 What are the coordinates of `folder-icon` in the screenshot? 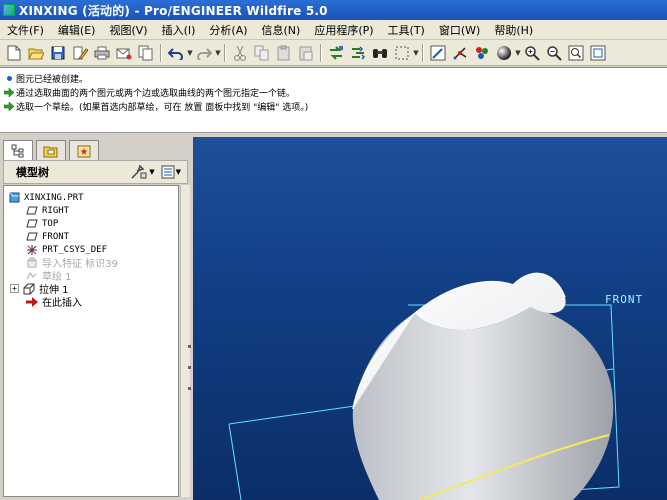 It's located at (50, 151).